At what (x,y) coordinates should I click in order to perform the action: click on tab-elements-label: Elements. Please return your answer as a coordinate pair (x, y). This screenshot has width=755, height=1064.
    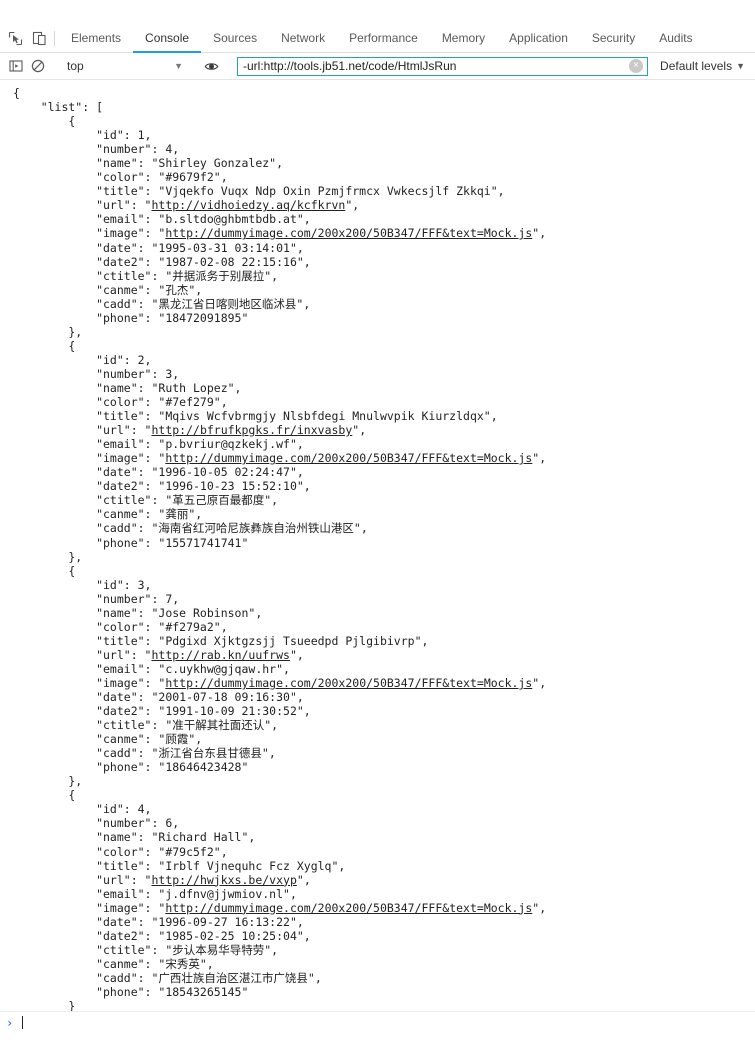
    Looking at the image, I should click on (96, 38).